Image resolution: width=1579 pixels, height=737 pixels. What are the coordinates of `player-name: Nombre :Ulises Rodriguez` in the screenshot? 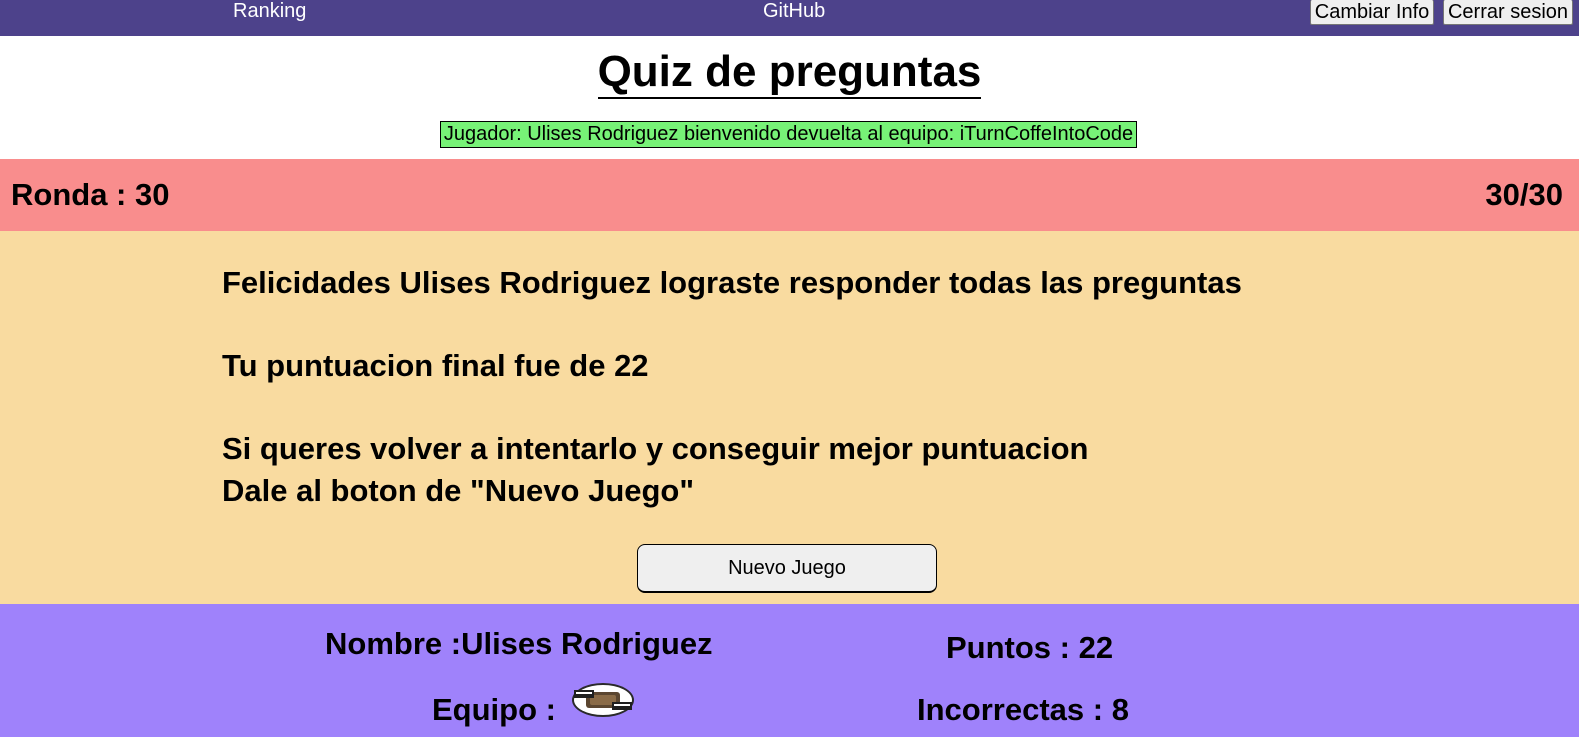 It's located at (519, 643).